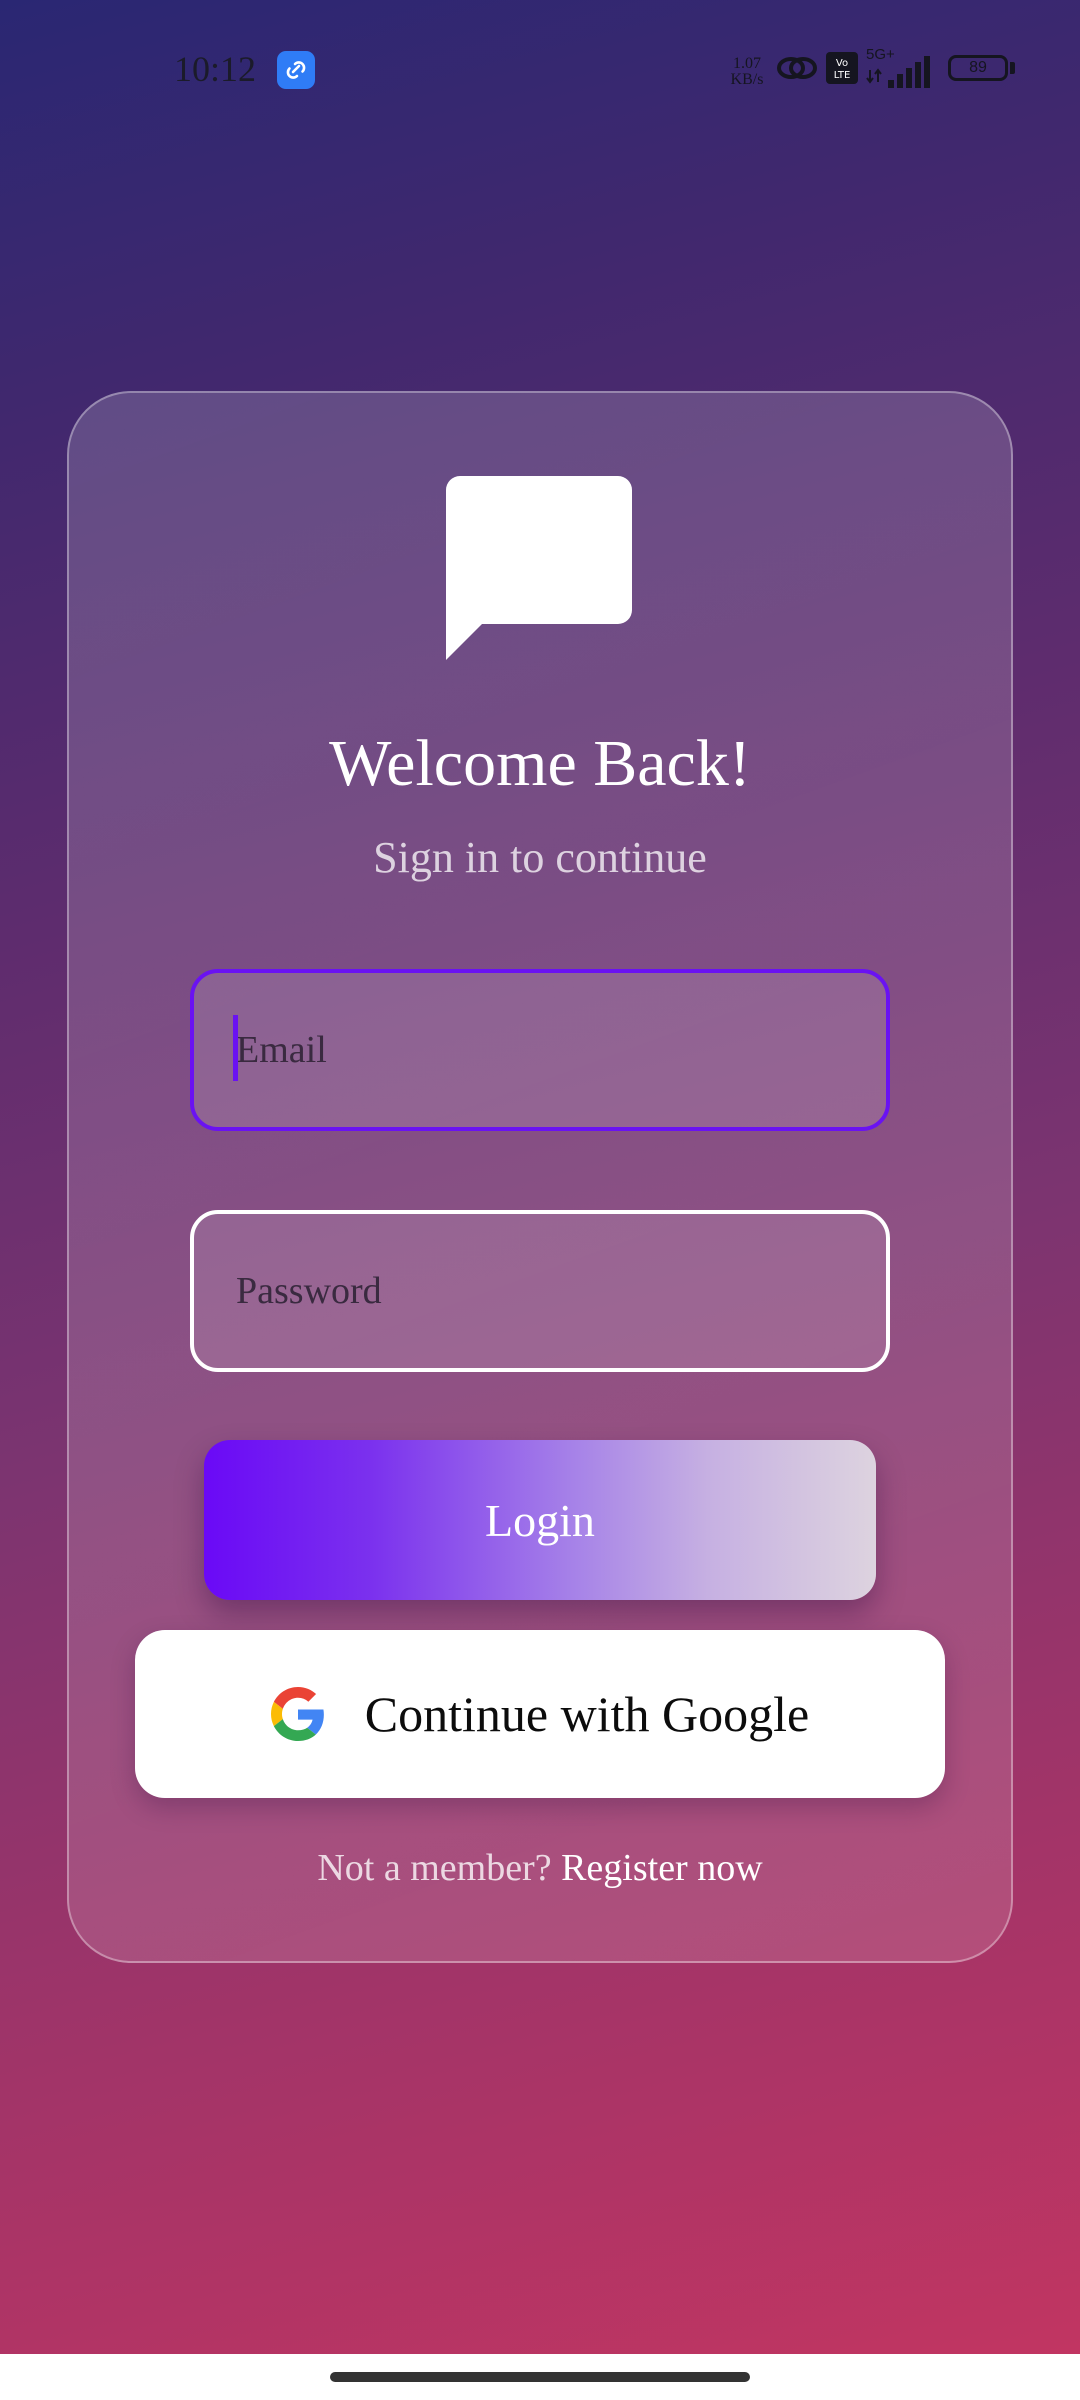 The width and height of the screenshot is (1080, 2400). I want to click on page-title: Welcome Back!, so click(540, 763).